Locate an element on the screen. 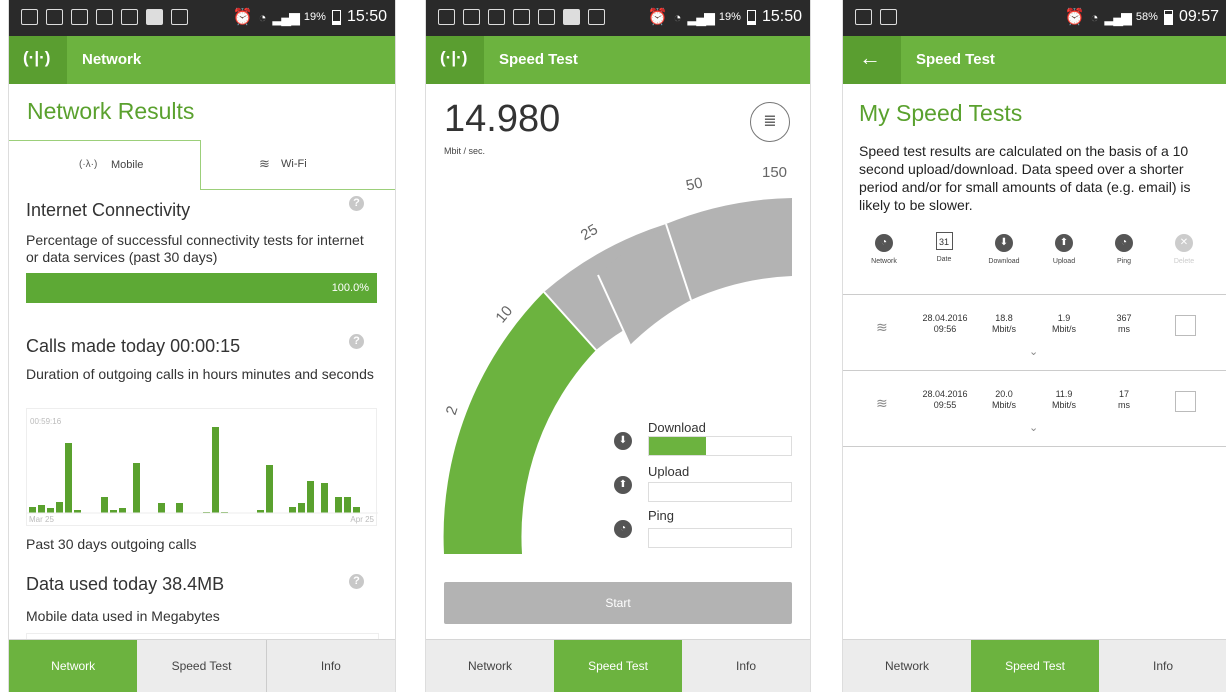  message-icon is located at coordinates (863, 17).